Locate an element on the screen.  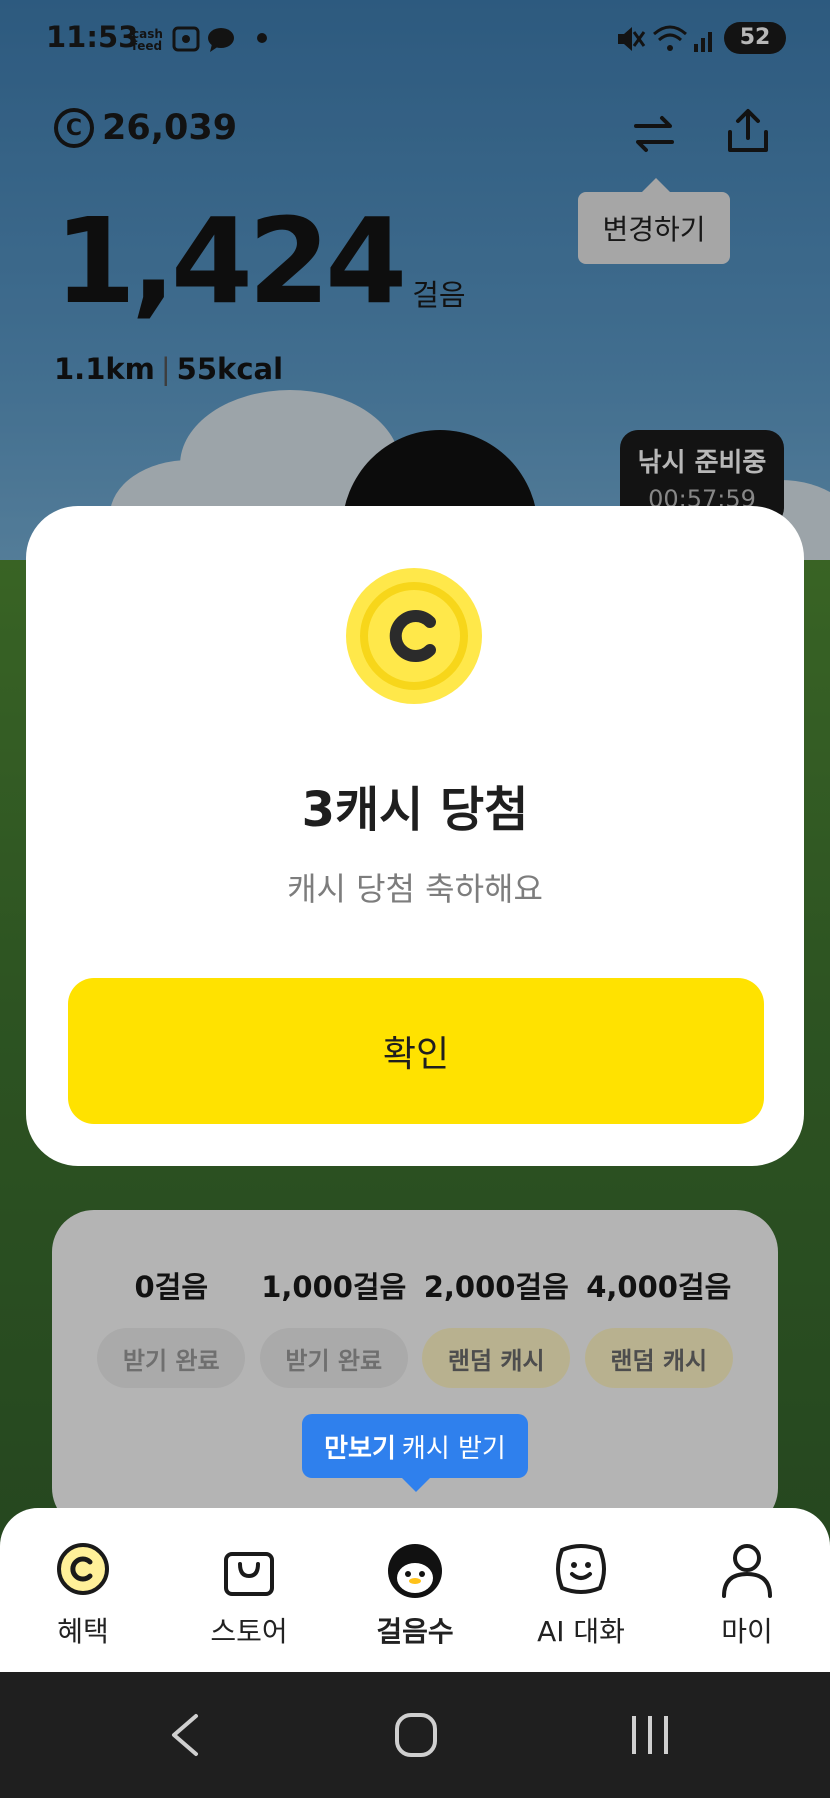
system-navigation-bar is located at coordinates (415, 1735).